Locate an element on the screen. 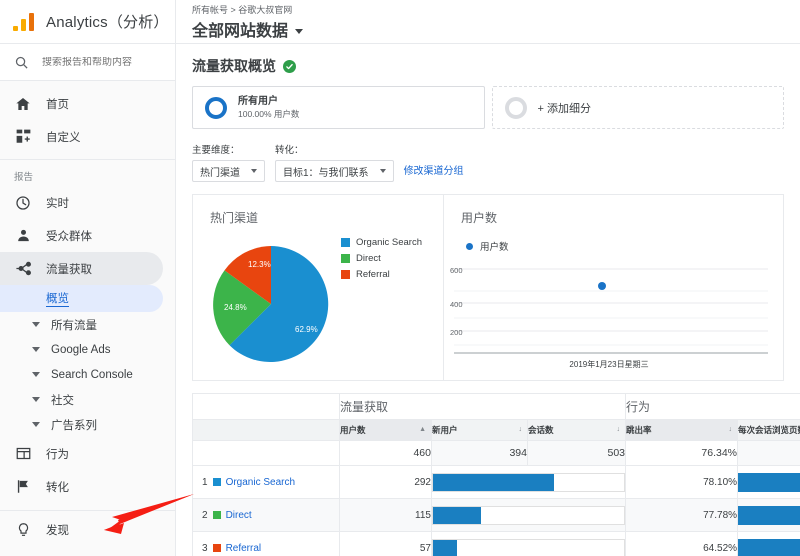 The width and height of the screenshot is (800, 556). primary-dimension-select: 热门渠道 is located at coordinates (228, 171).